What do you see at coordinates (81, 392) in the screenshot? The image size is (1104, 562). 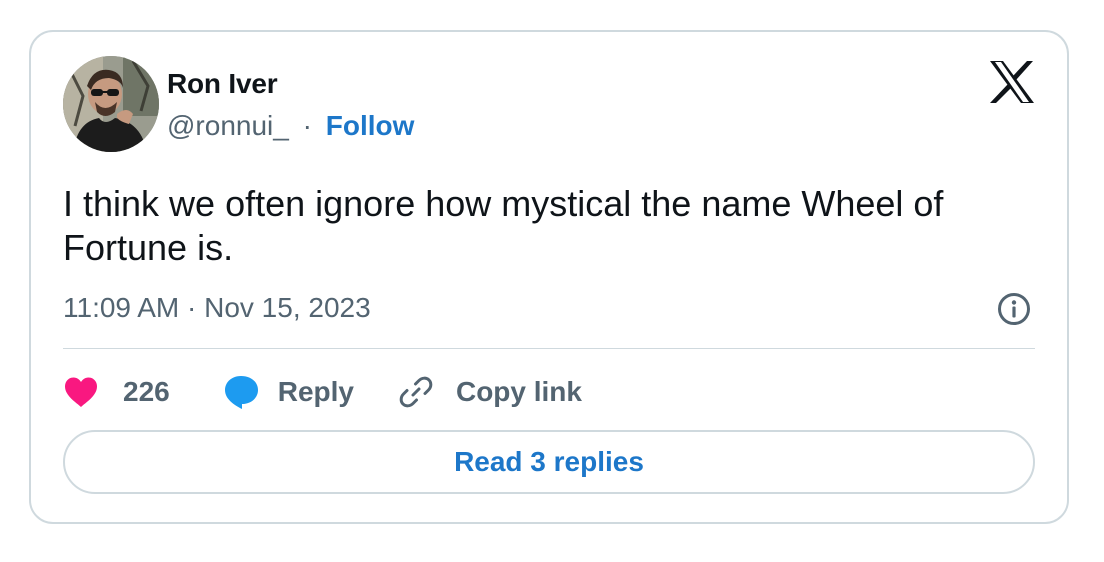 I see `heart-icon` at bounding box center [81, 392].